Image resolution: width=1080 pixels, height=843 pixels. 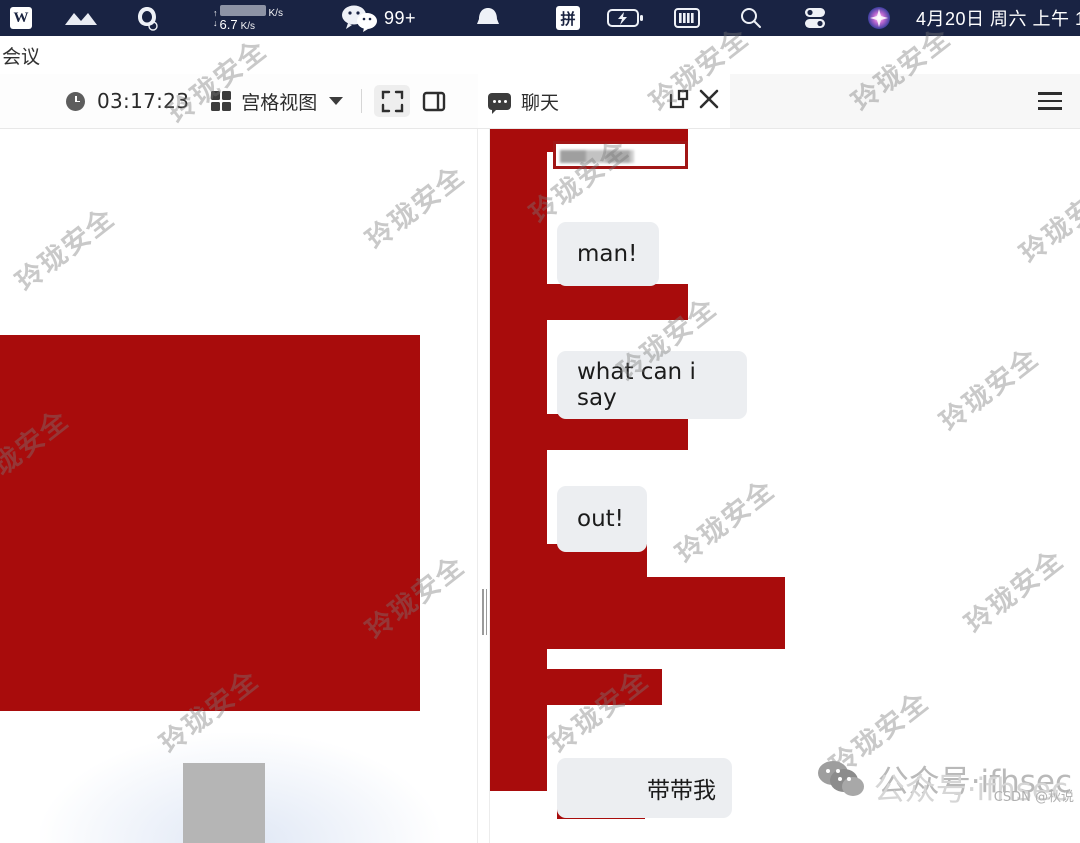 What do you see at coordinates (221, 101) in the screenshot?
I see `grid-view-icon` at bounding box center [221, 101].